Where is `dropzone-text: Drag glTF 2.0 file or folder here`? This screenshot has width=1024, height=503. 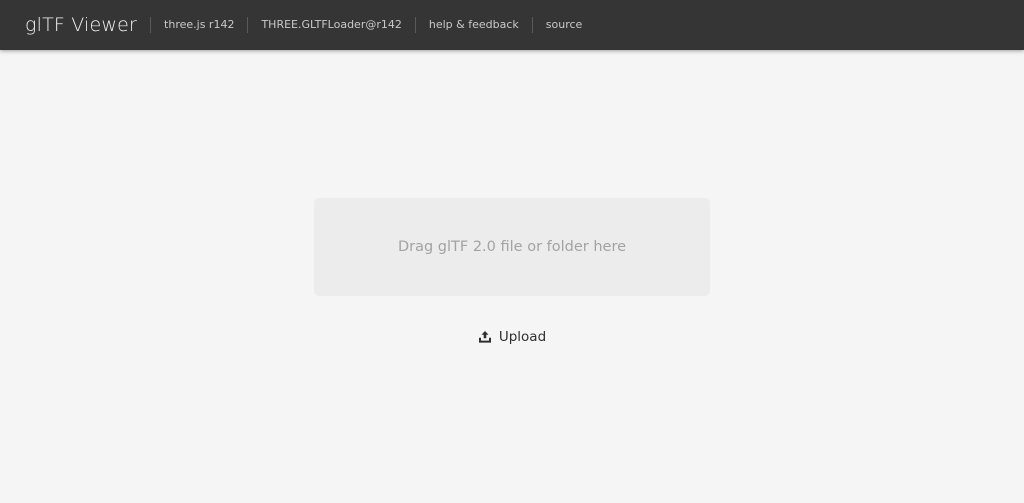 dropzone-text: Drag glTF 2.0 file or folder here is located at coordinates (512, 247).